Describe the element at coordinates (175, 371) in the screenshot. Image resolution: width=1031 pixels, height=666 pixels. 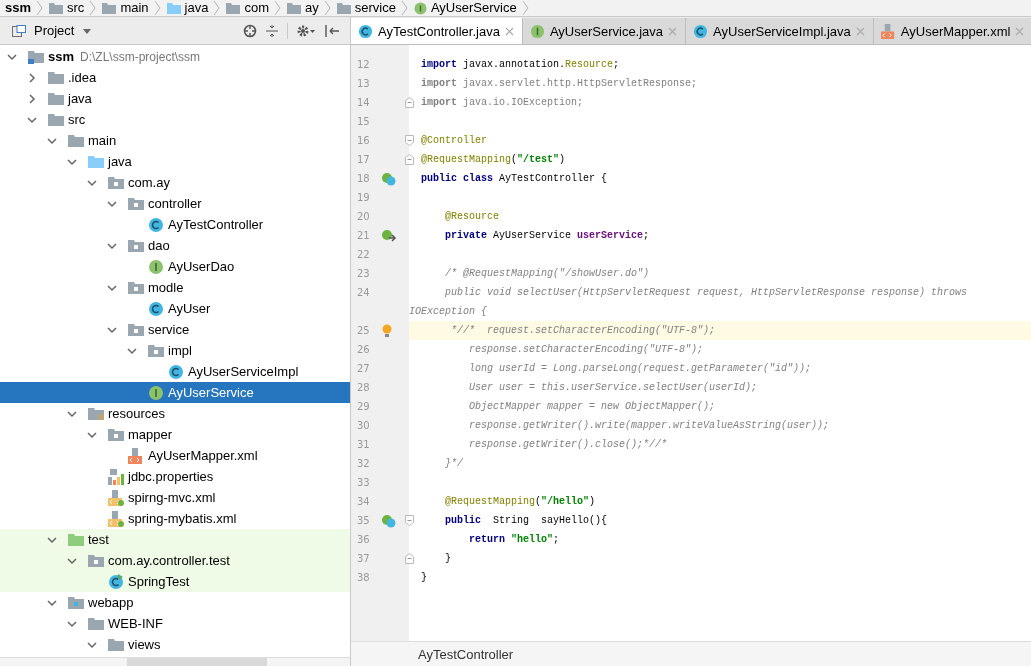
I see `tree-row: AyUserServiceImpl` at that location.